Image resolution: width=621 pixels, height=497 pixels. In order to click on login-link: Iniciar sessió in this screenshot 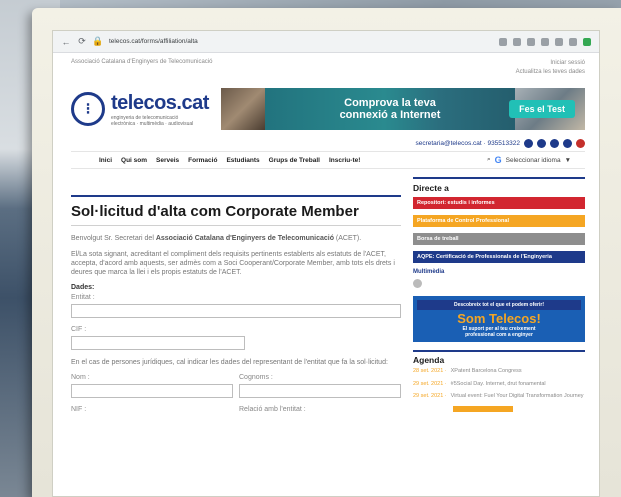, I will do `click(550, 63)`.